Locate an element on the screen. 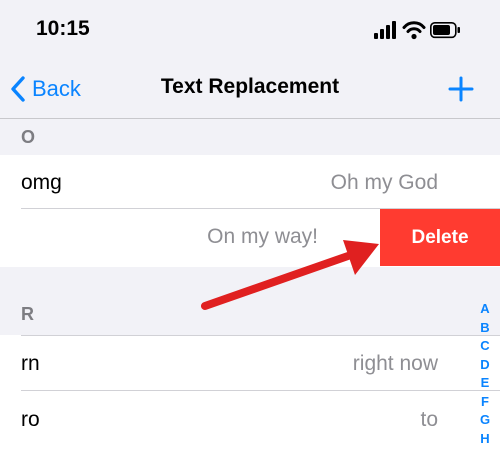  plus-icon is located at coordinates (461, 89).